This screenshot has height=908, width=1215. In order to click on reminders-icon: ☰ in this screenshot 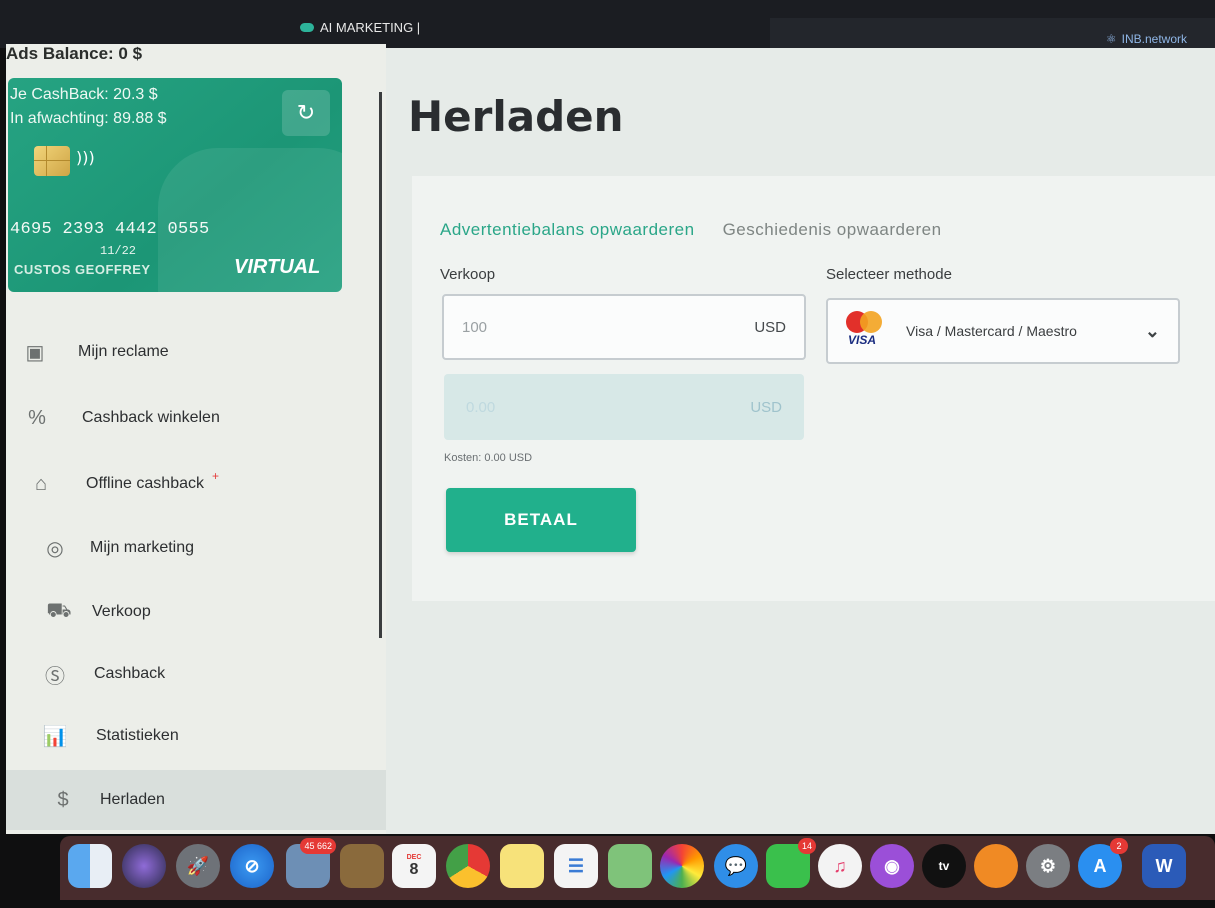, I will do `click(576, 866)`.